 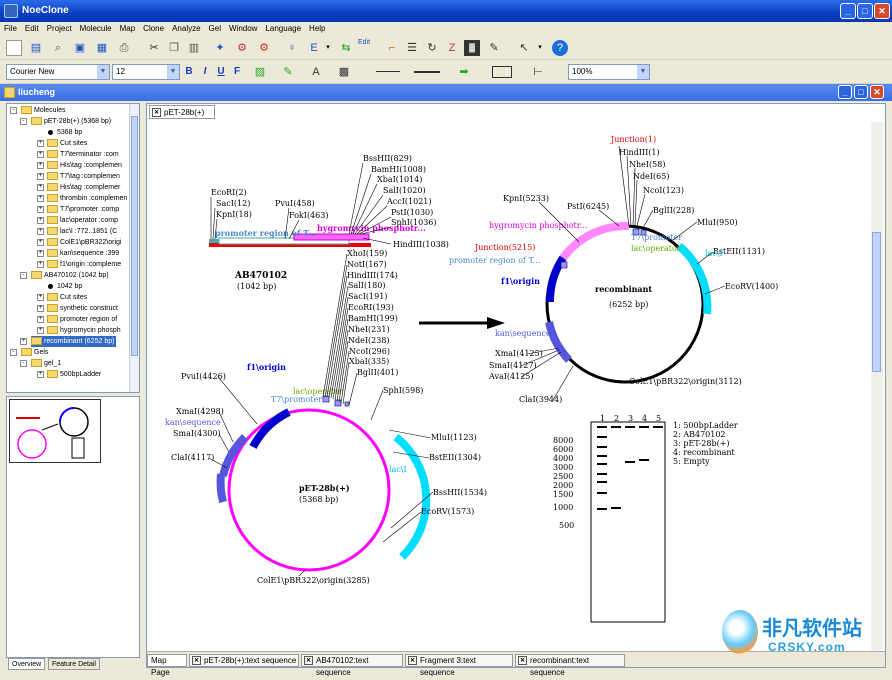 What do you see at coordinates (83, 209) in the screenshot?
I see `tree-node: T7\promoter :comp` at bounding box center [83, 209].